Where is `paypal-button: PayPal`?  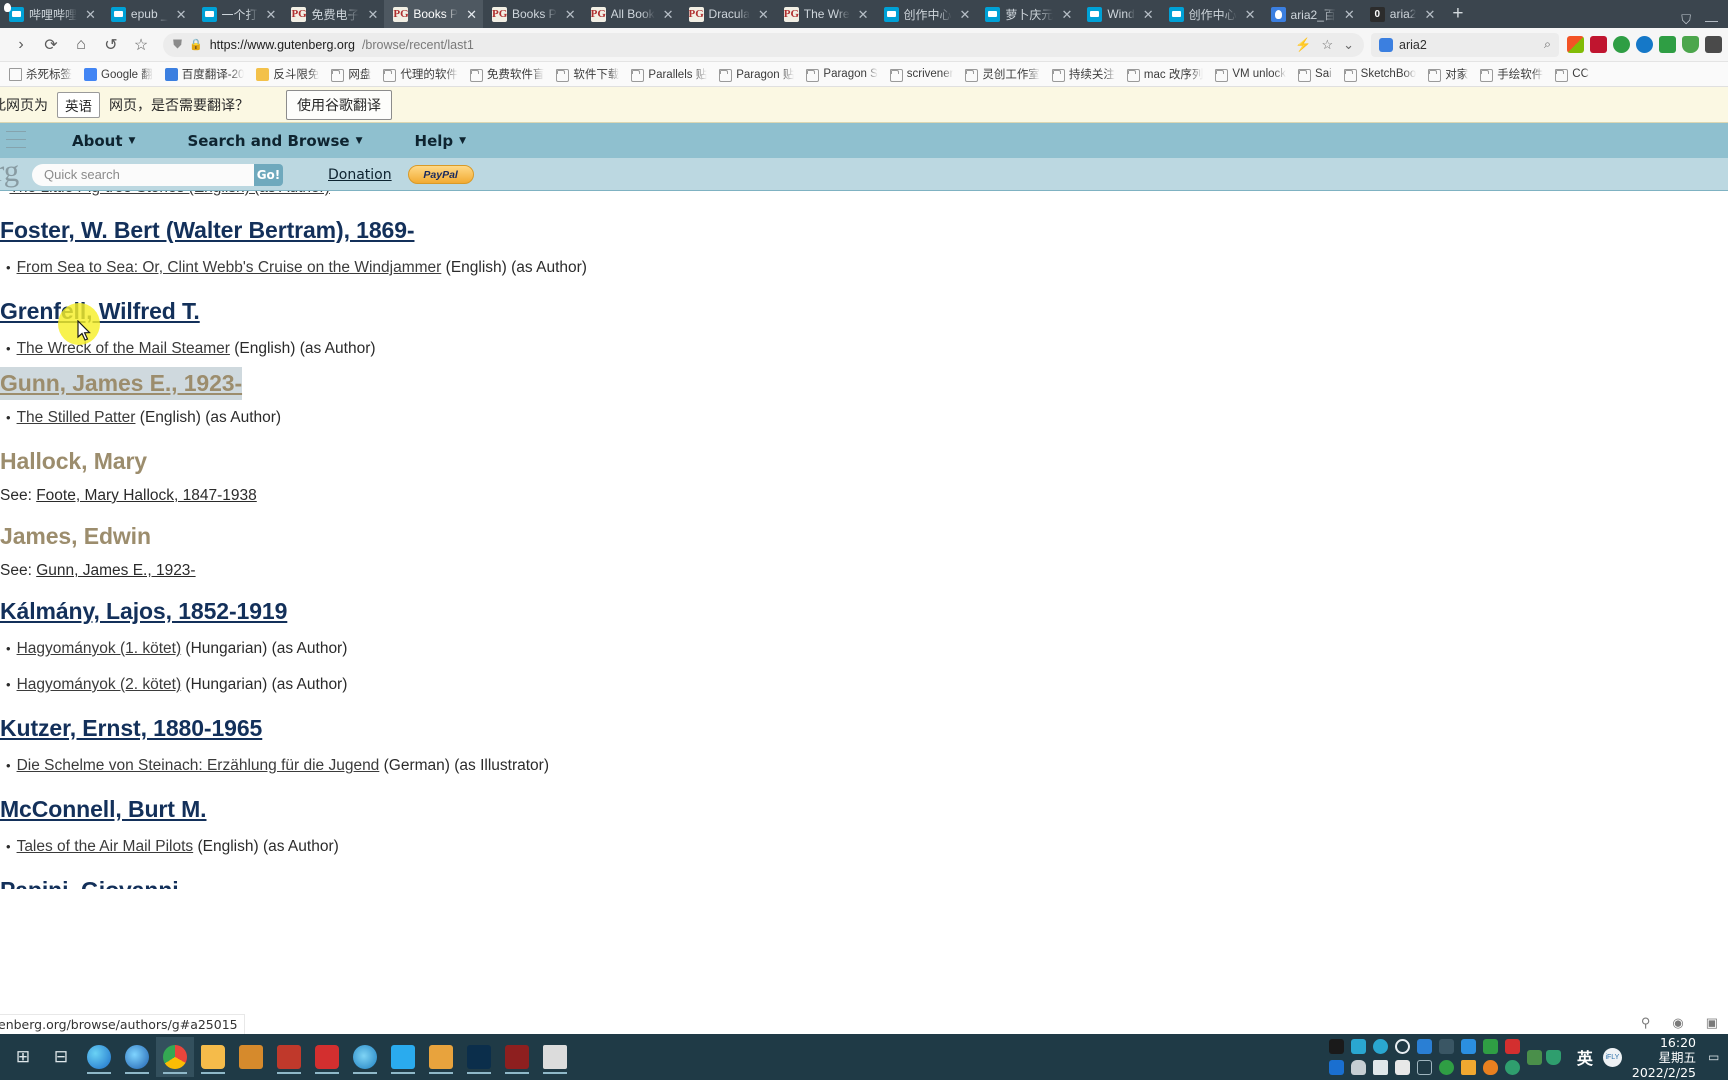
paypal-button: PayPal is located at coordinates (440, 174).